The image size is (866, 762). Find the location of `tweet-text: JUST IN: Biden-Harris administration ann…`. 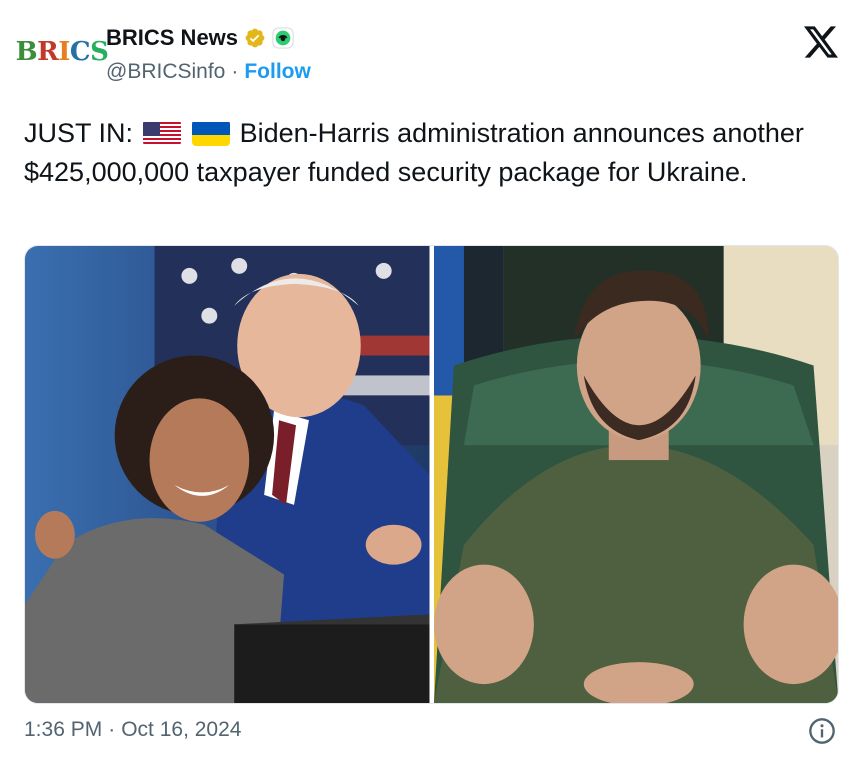

tweet-text: JUST IN: Biden-Harris administration ann… is located at coordinates (429, 153).